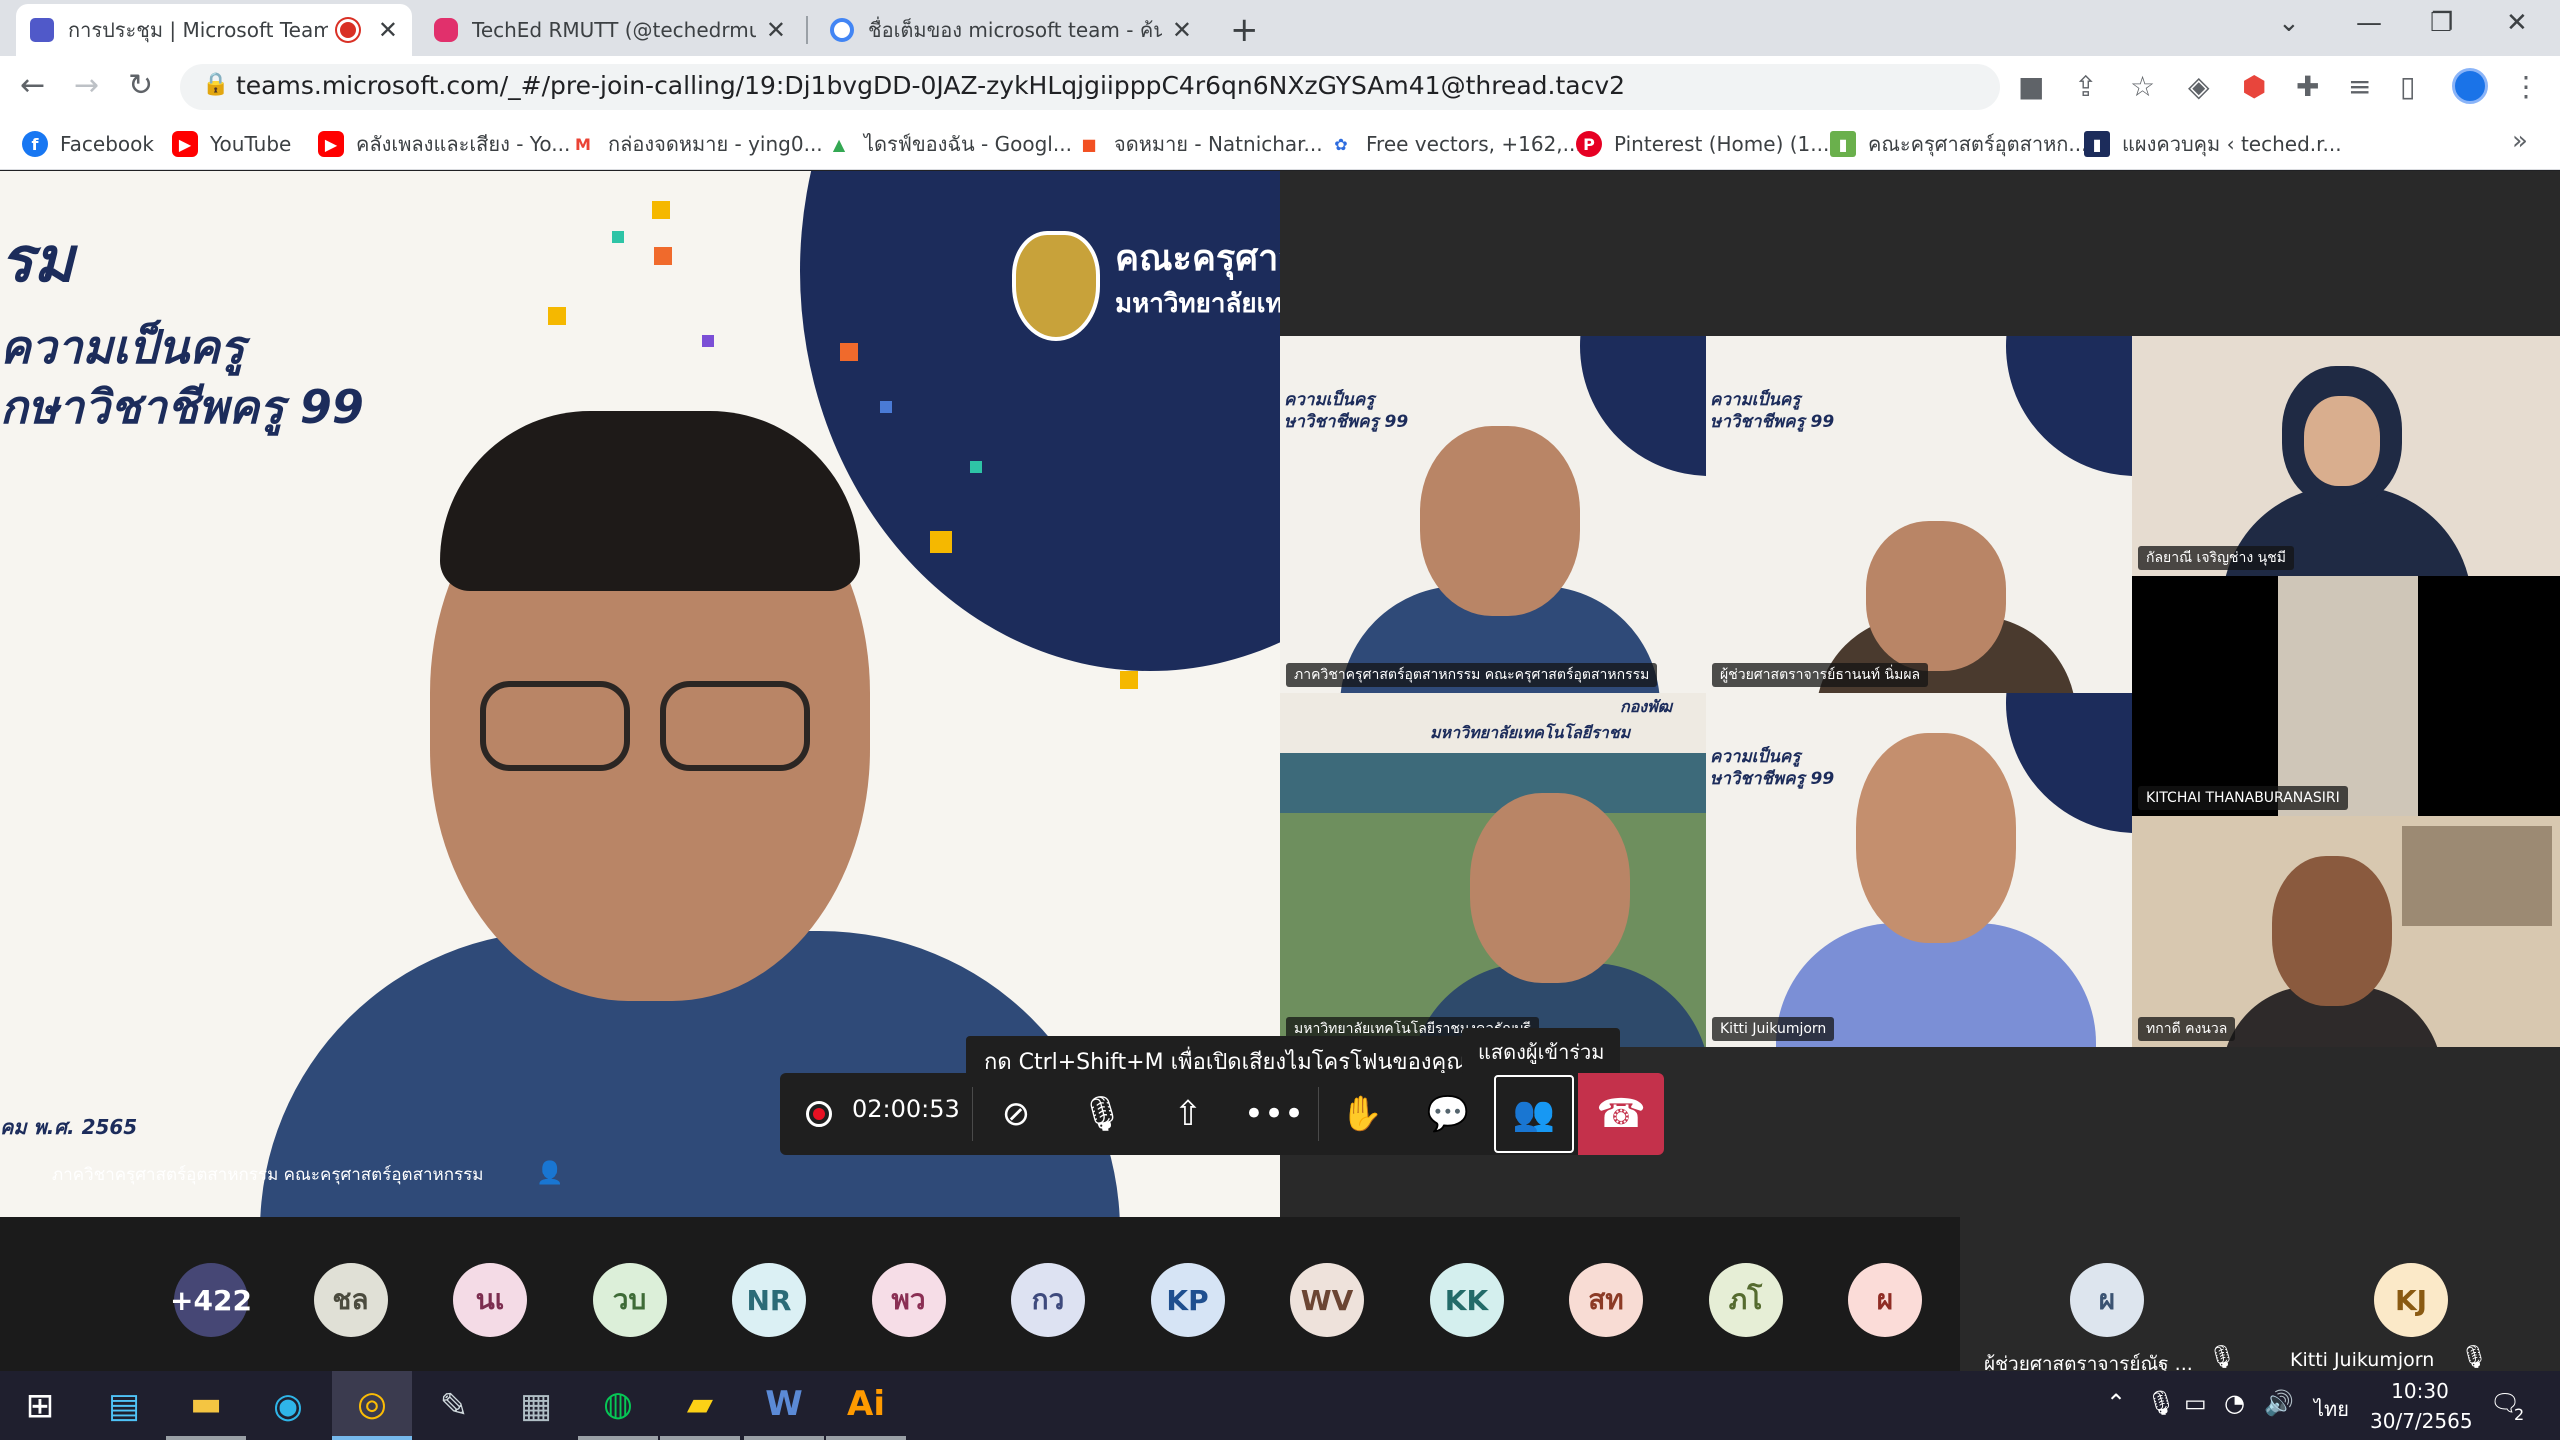  I want to click on back-icon: ←, so click(32, 85).